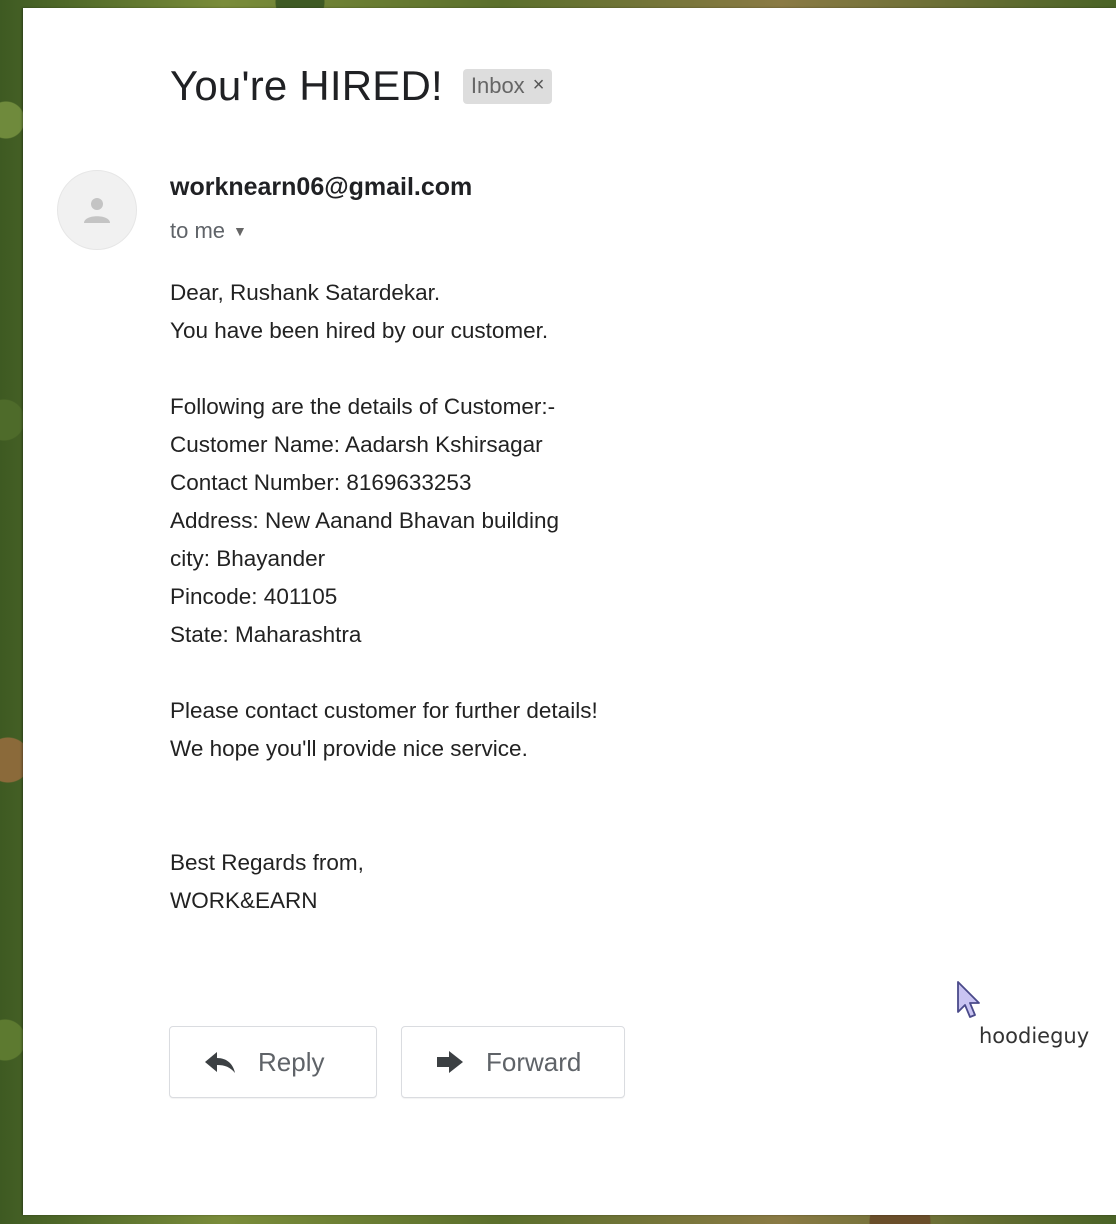 Image resolution: width=1116 pixels, height=1224 pixels. What do you see at coordinates (363, 406) in the screenshot?
I see `email-body-line: Following are the details of Customer:-` at bounding box center [363, 406].